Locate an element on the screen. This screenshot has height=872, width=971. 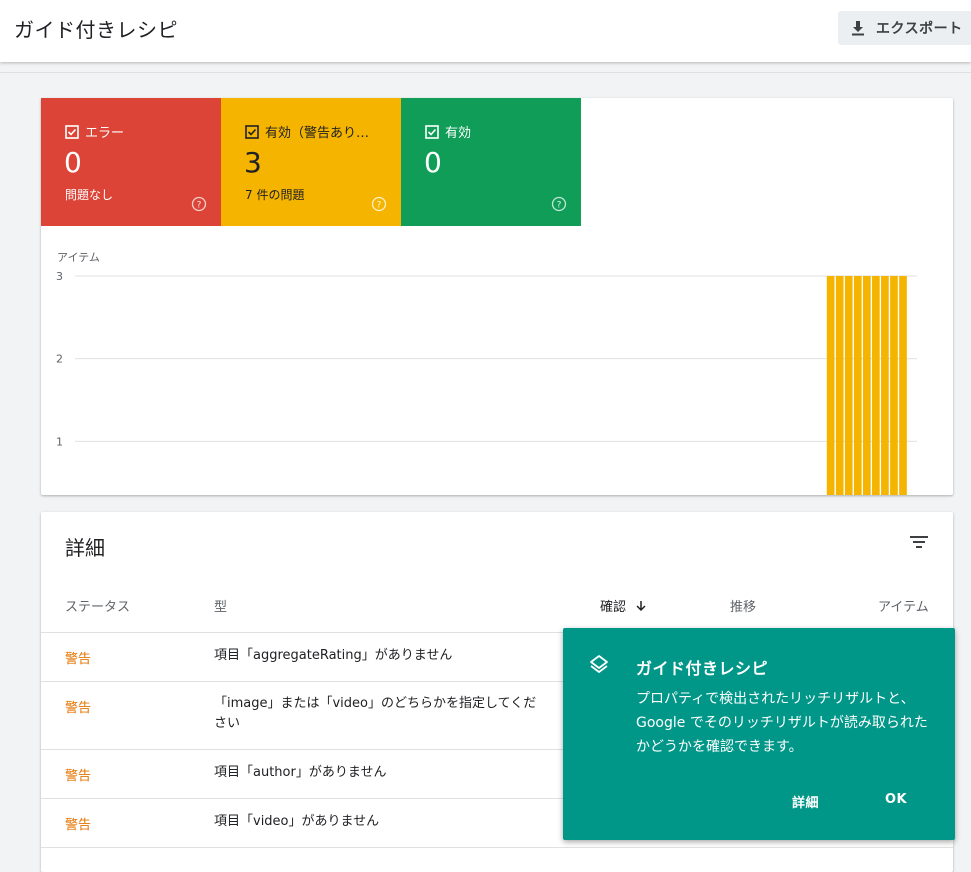
download-icon is located at coordinates (858, 28).